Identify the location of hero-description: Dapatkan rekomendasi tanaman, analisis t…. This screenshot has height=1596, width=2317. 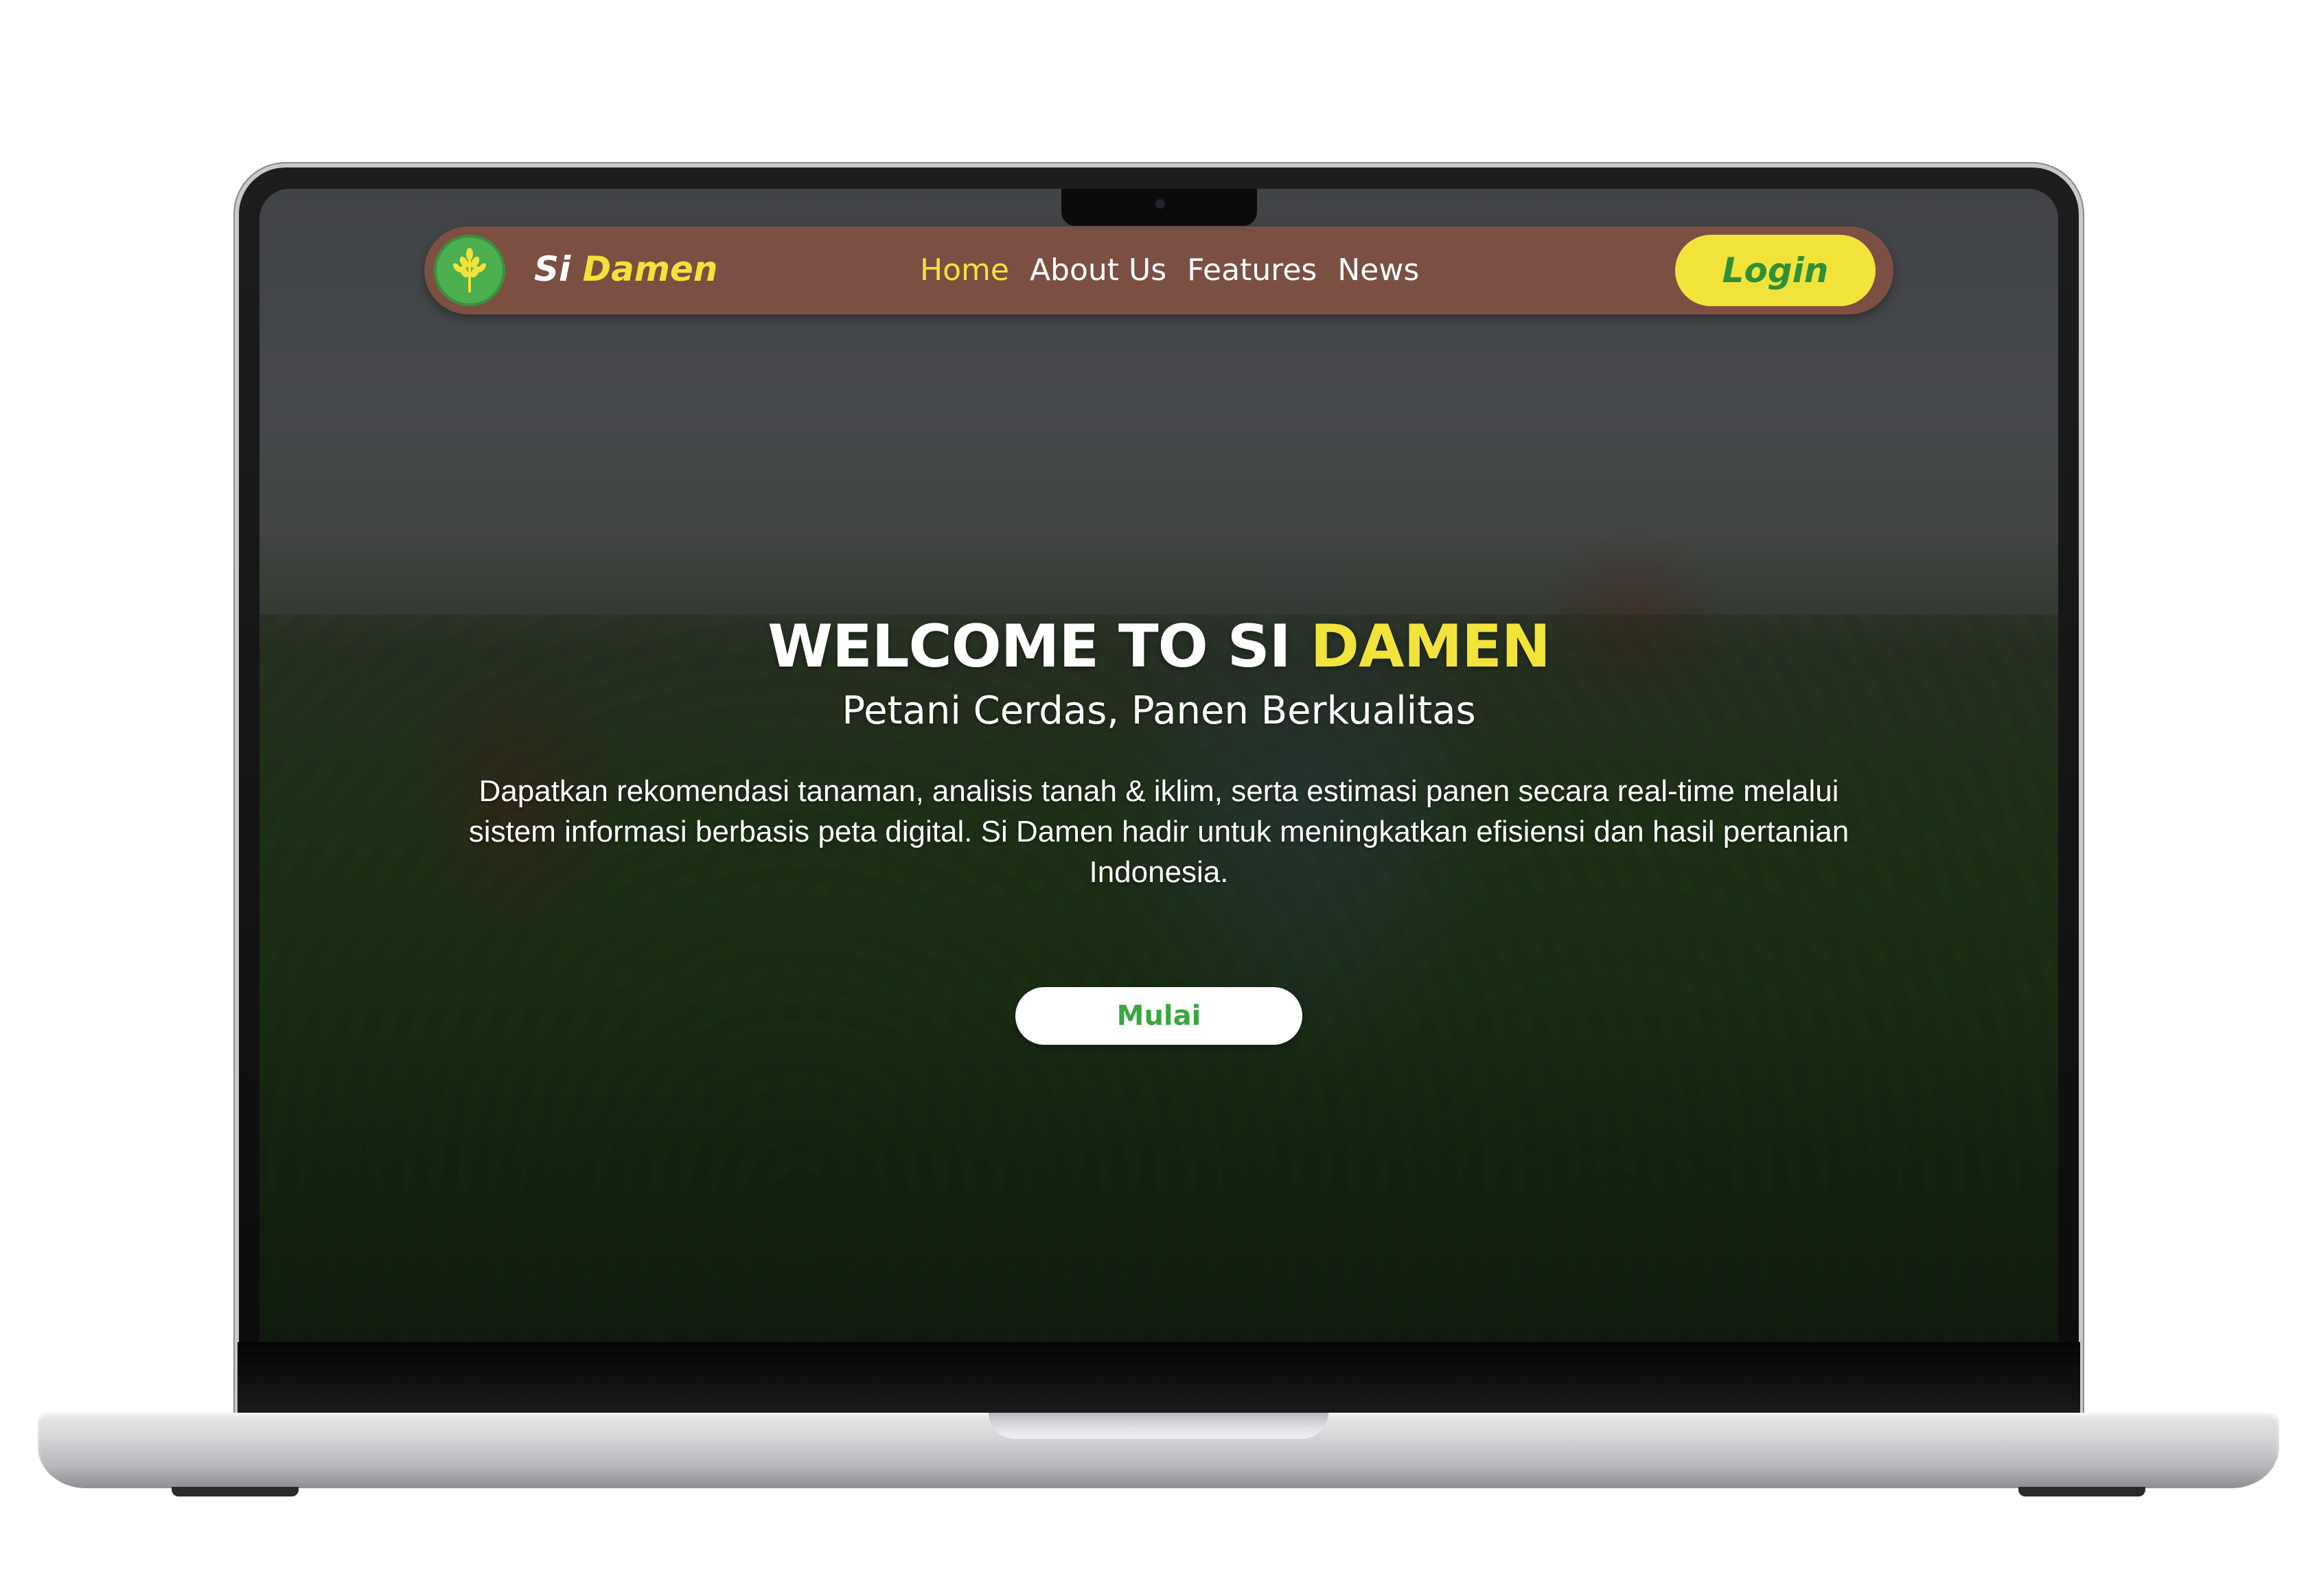
(1158, 831).